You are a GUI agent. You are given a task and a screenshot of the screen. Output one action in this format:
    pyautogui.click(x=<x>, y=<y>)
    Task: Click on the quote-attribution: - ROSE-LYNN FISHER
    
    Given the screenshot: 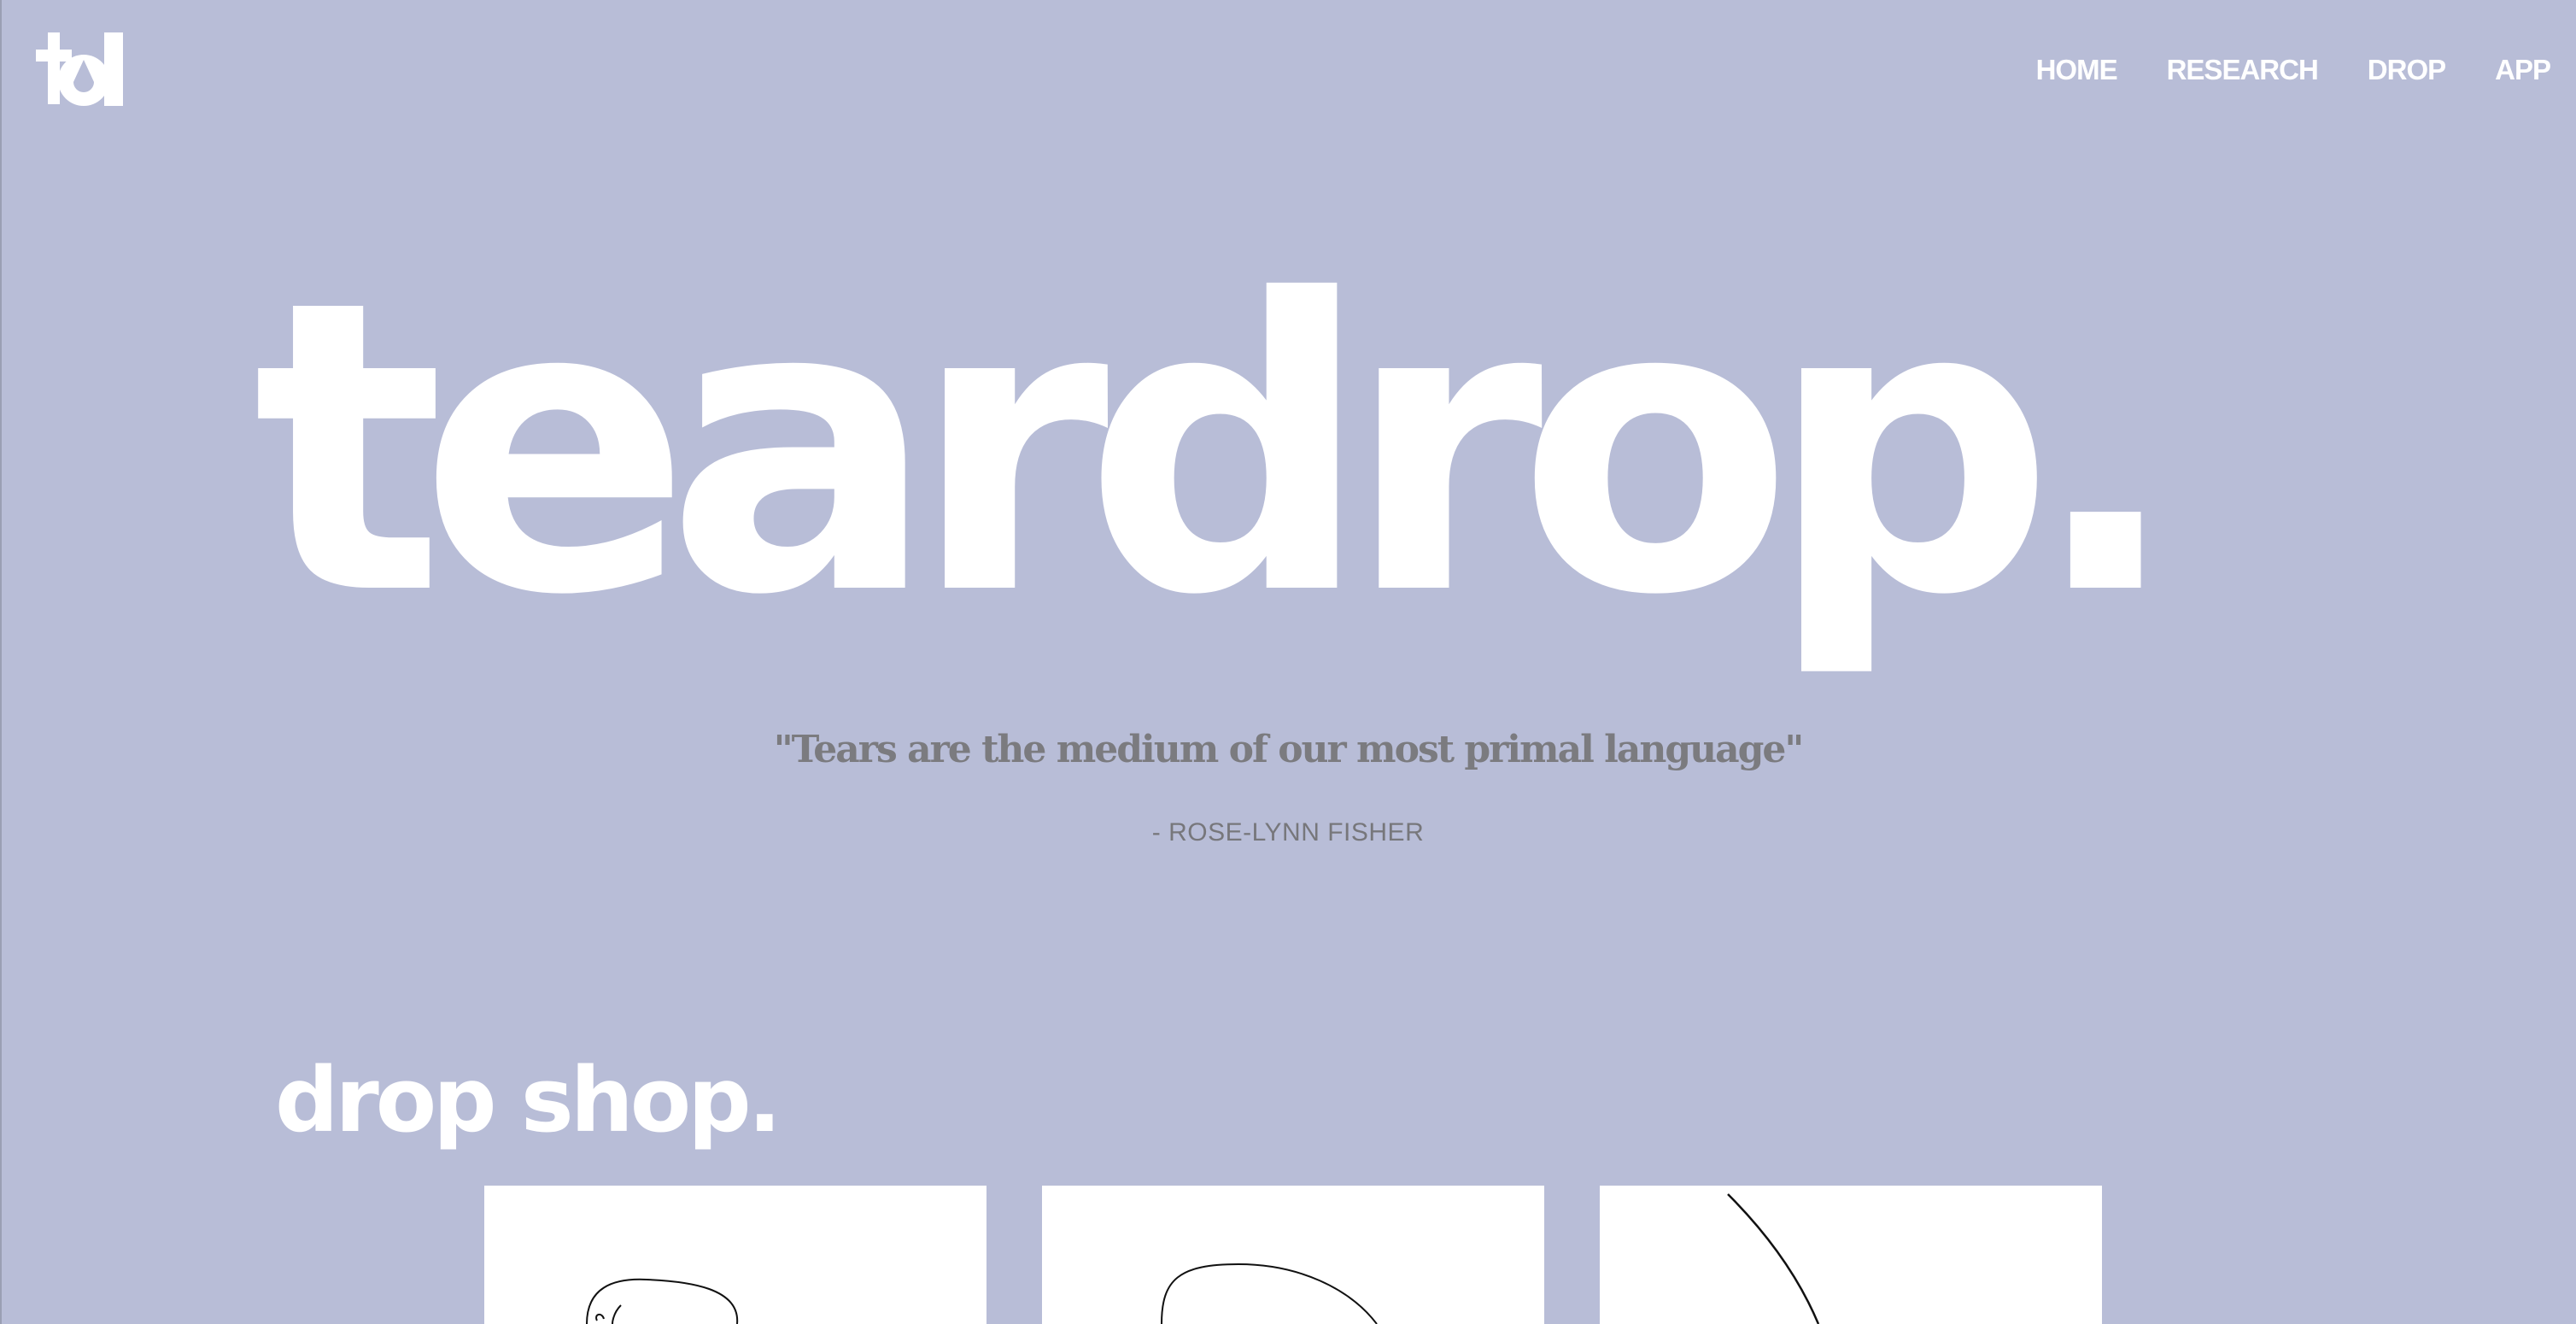 What is the action you would take?
    pyautogui.click(x=1288, y=832)
    